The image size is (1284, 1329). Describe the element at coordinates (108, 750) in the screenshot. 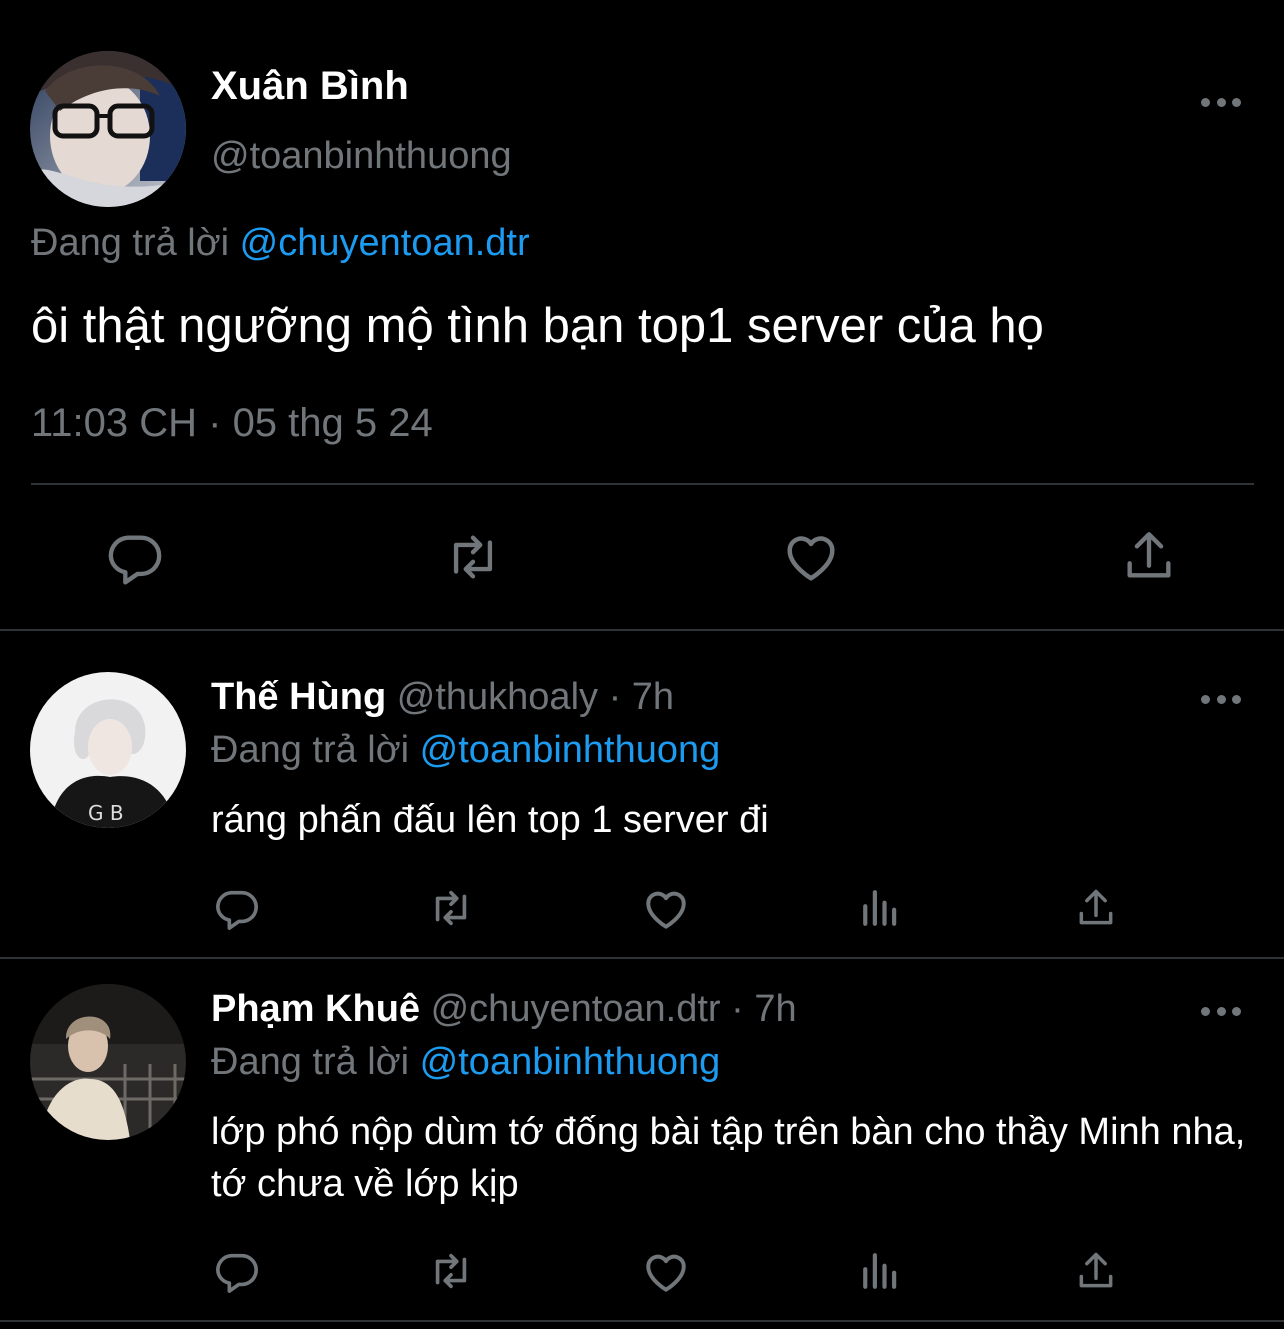

I see `avatar: G B` at that location.